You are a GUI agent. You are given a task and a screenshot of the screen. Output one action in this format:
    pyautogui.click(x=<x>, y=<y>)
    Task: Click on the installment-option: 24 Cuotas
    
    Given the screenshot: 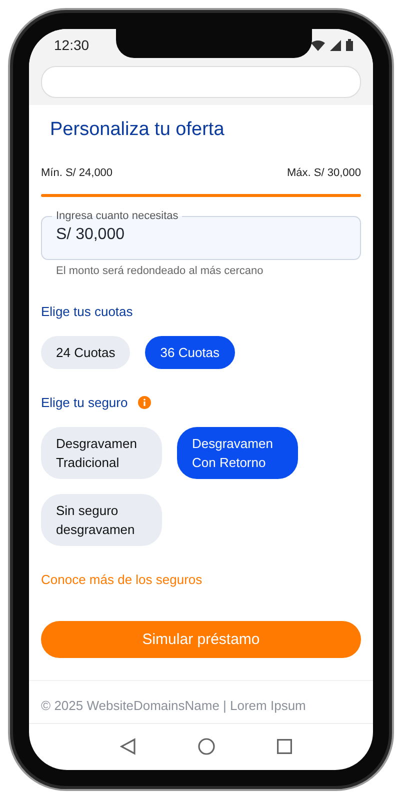 What is the action you would take?
    pyautogui.click(x=85, y=352)
    